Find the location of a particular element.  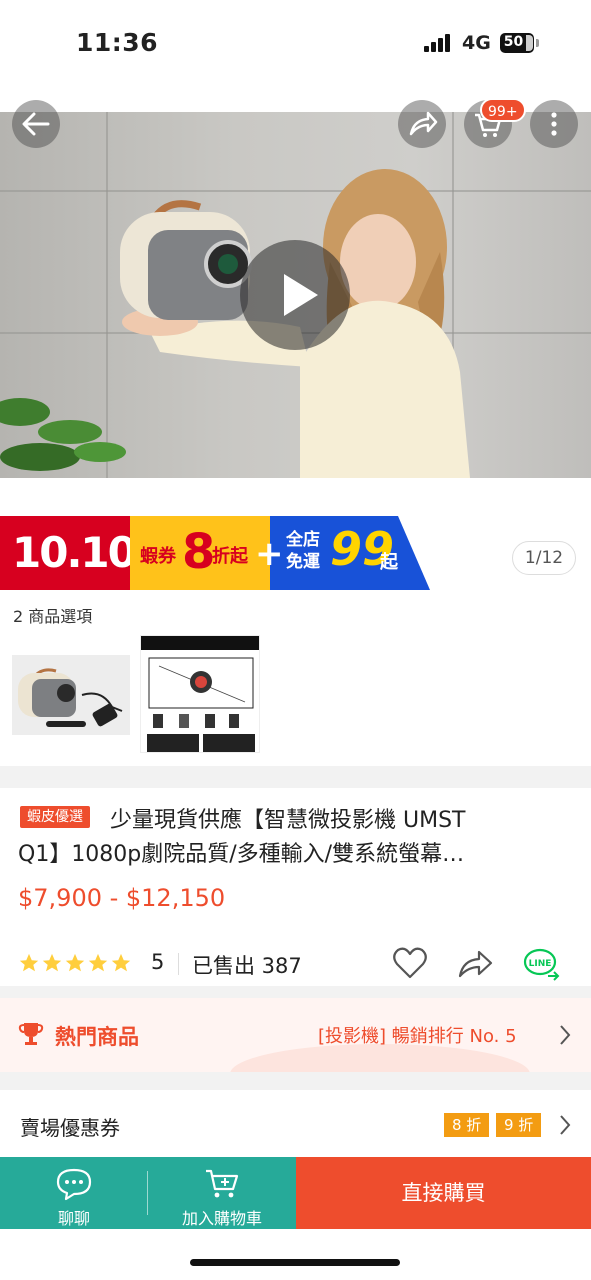

more-button is located at coordinates (554, 124).